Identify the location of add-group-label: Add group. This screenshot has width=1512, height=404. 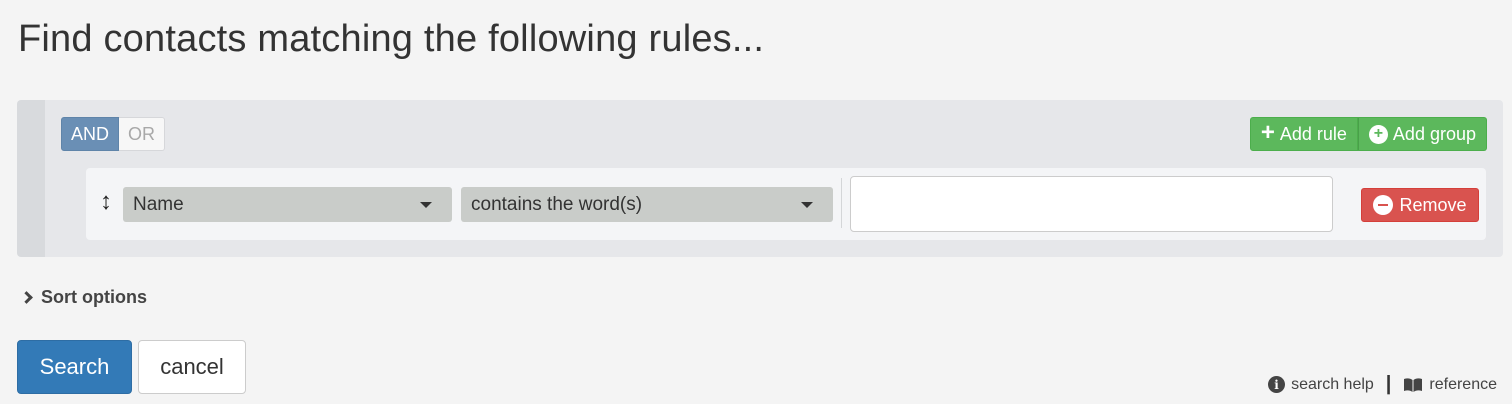
(1434, 134).